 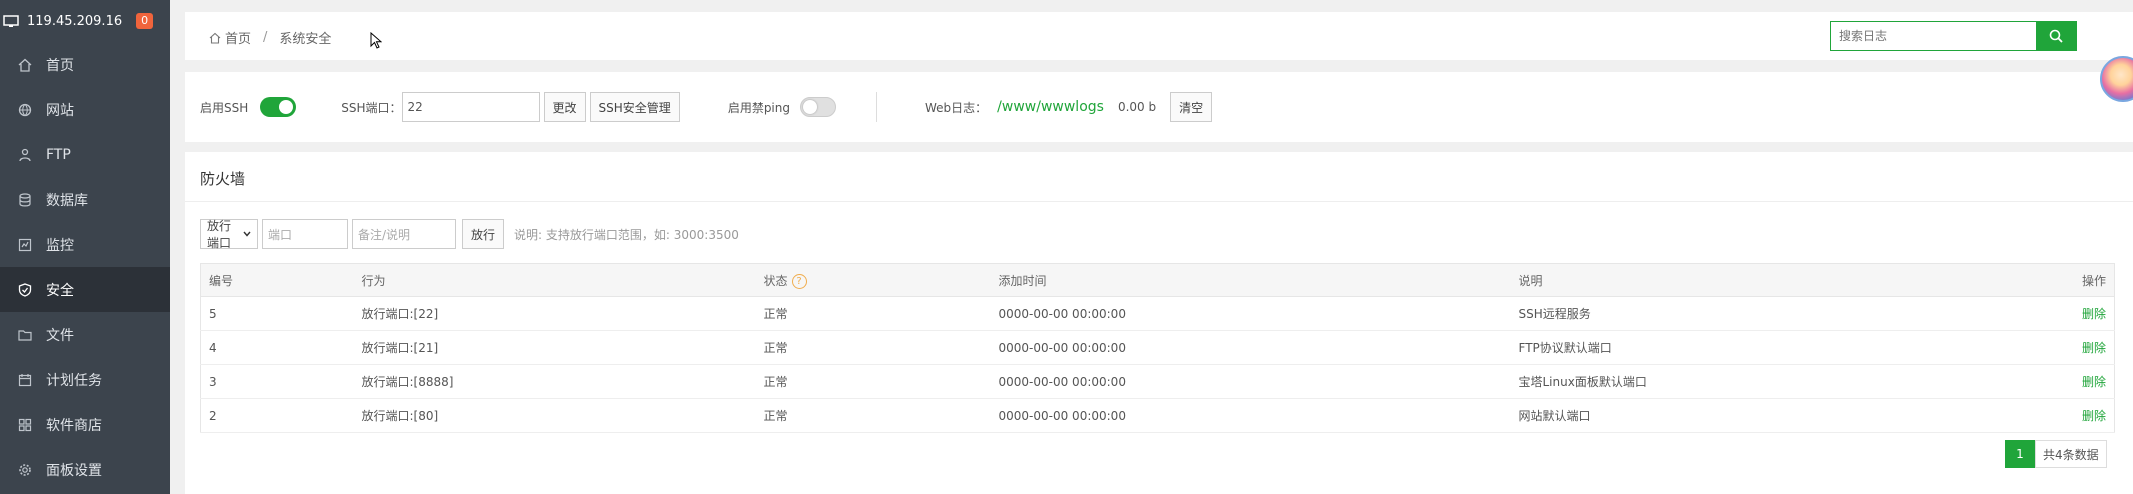 What do you see at coordinates (2071, 454) in the screenshot?
I see `total-count: 共4条数据` at bounding box center [2071, 454].